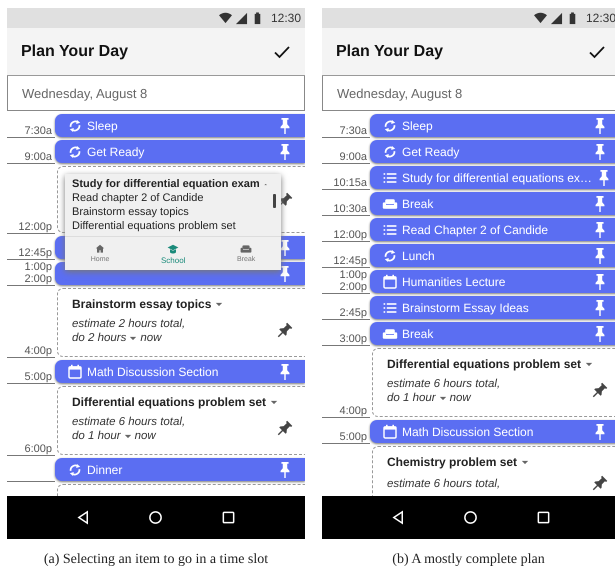 This screenshot has width=615, height=573. I want to click on scrollbar-thumb, so click(274, 201).